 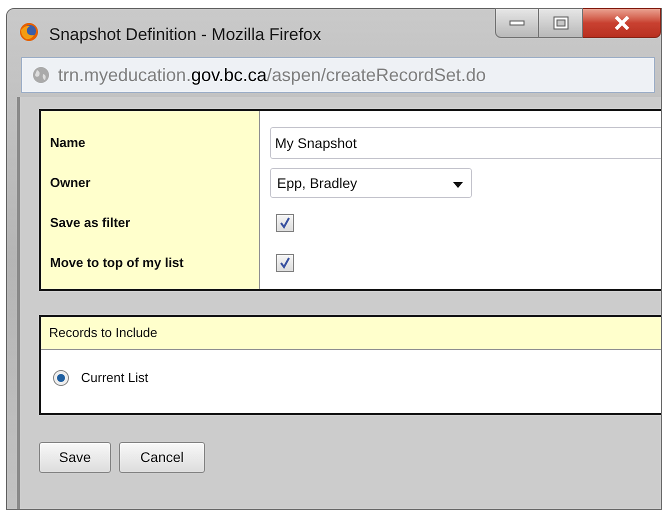 I want to click on section-header: Records to Include, so click(x=351, y=333).